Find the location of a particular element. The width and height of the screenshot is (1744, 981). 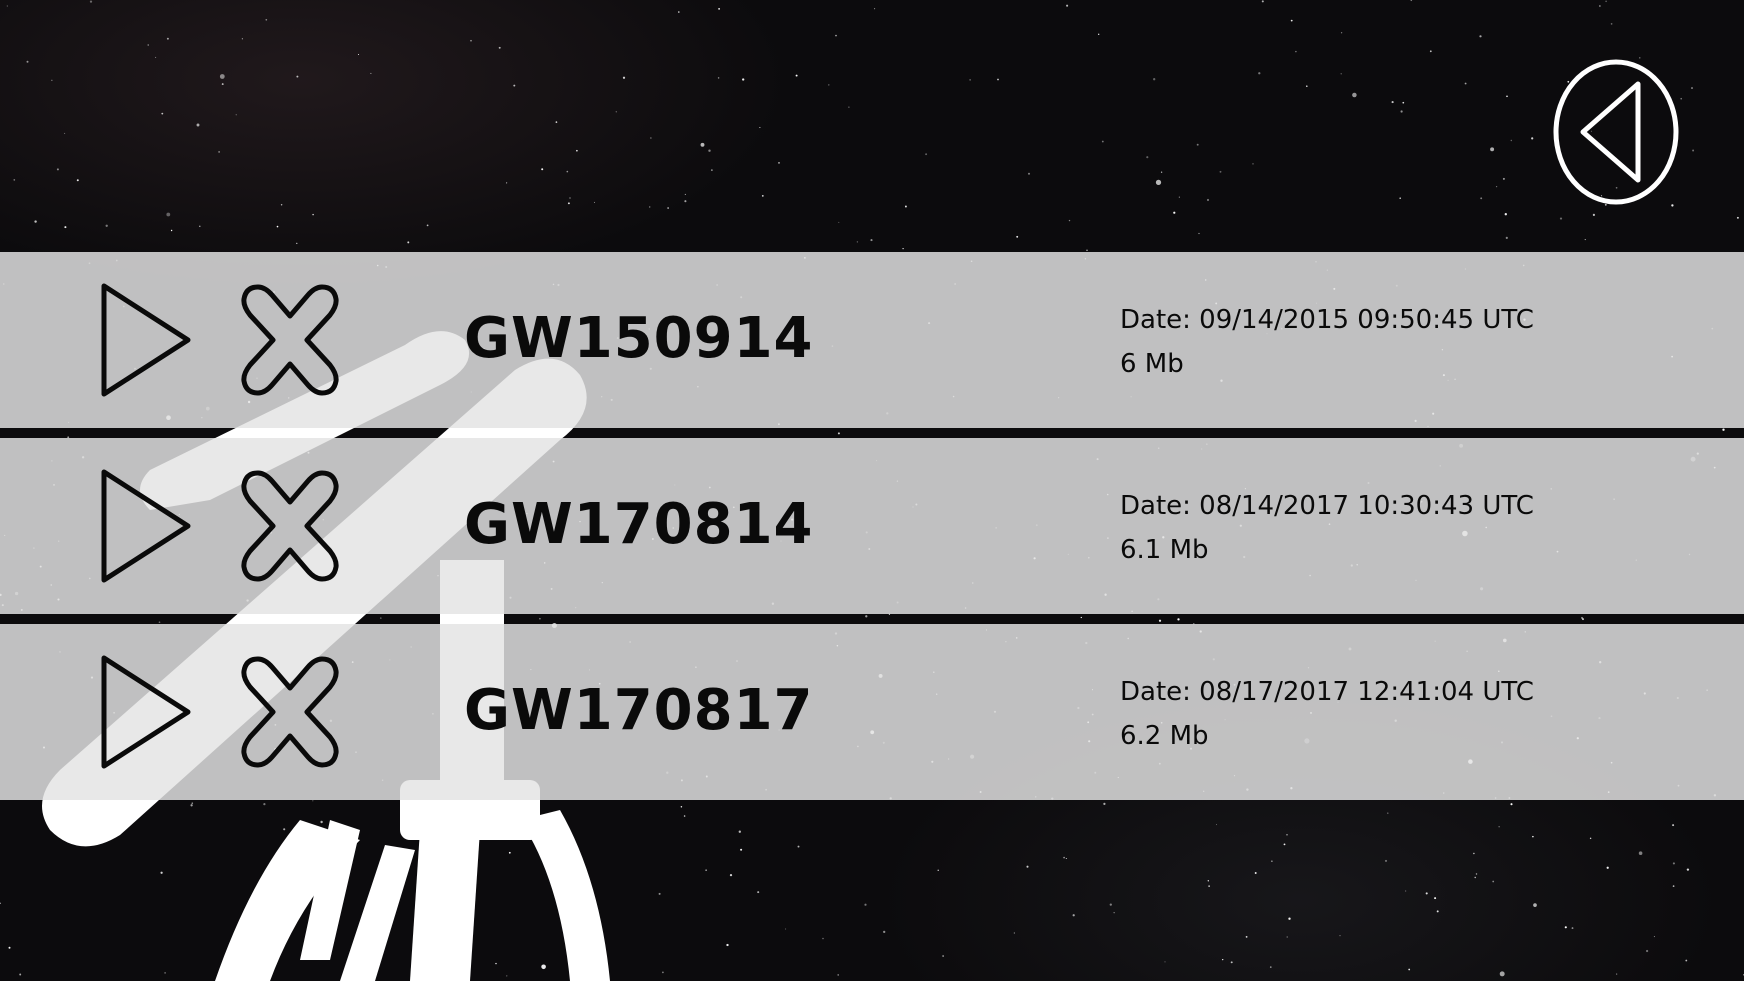

event-name: GW150914 is located at coordinates (639, 338).